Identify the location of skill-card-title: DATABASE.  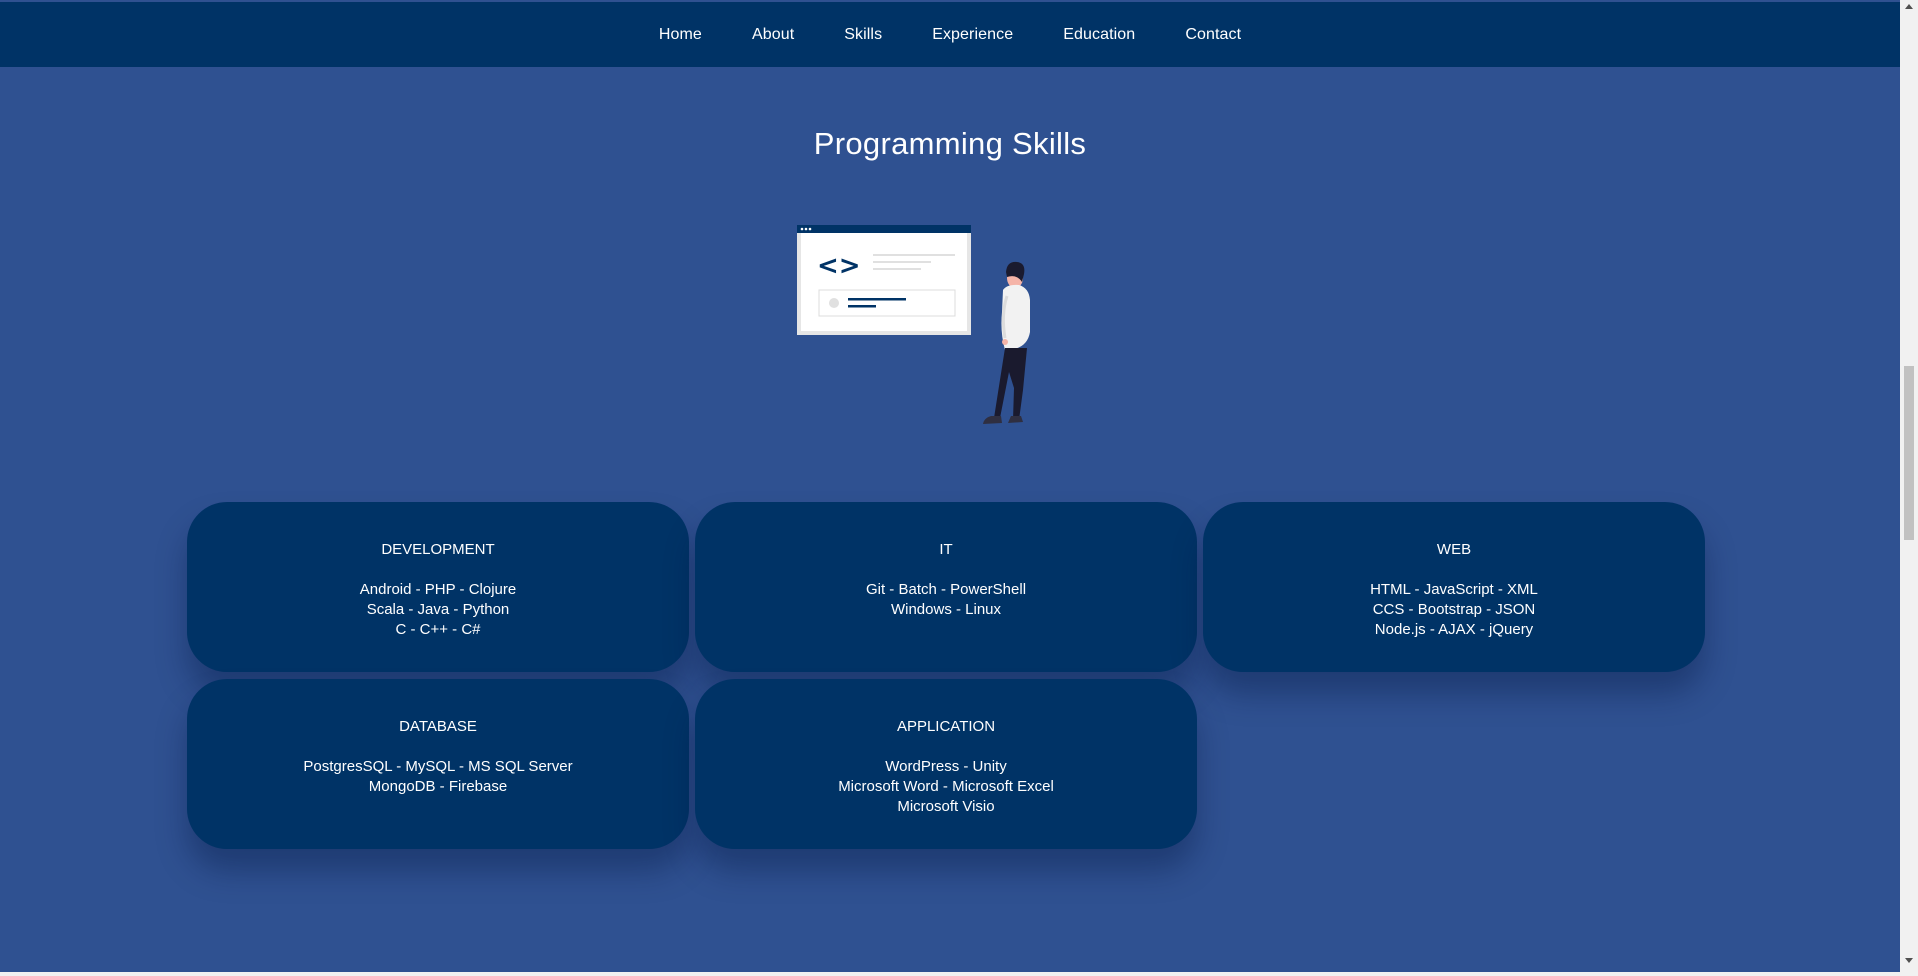
(438, 726).